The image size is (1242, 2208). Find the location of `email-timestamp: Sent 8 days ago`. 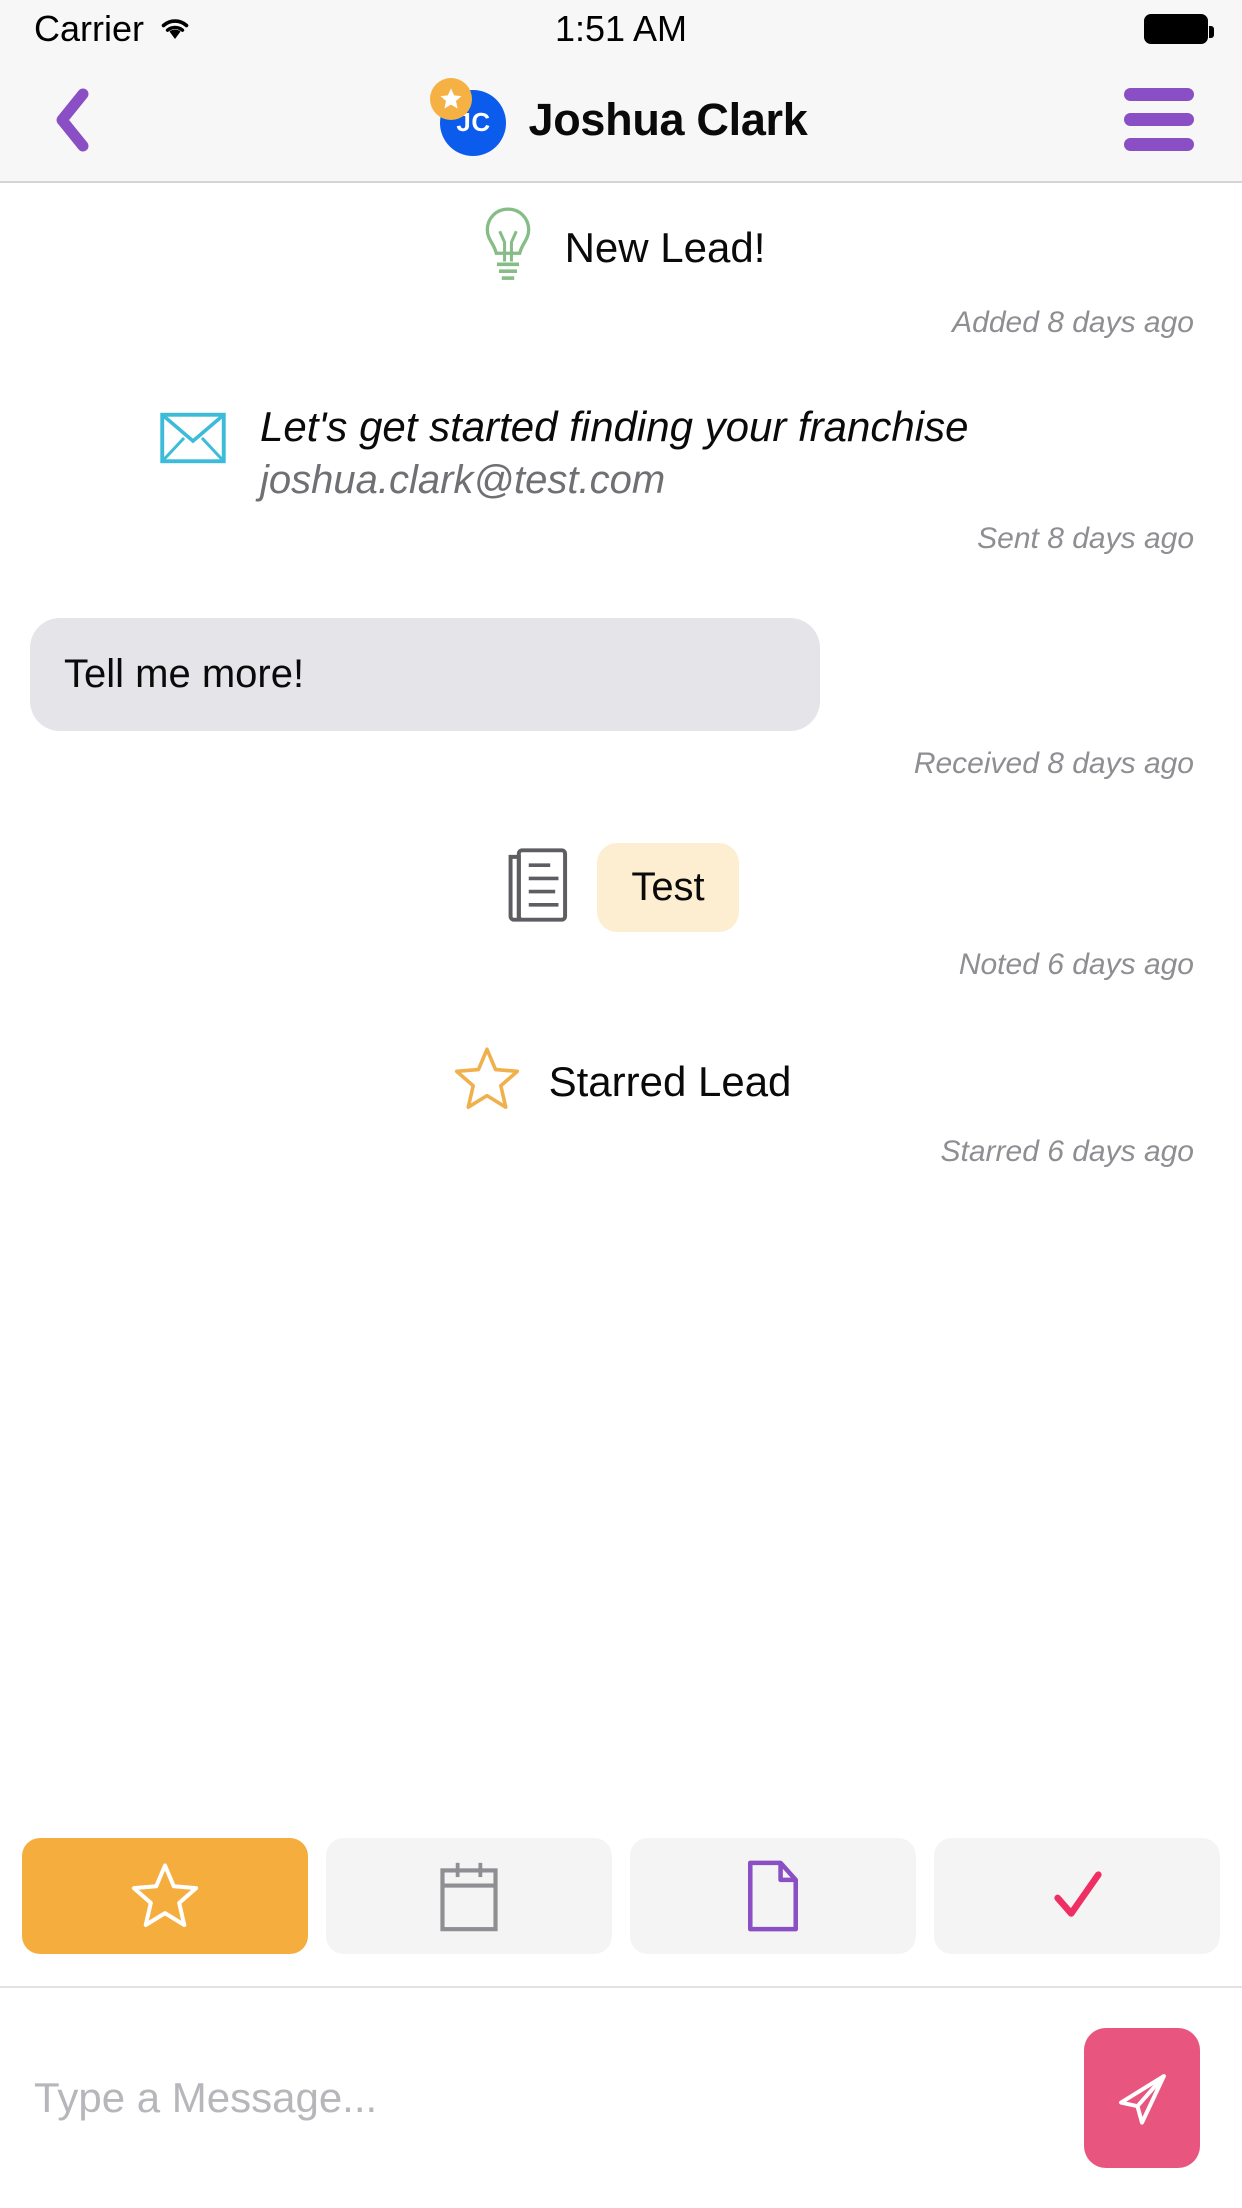

email-timestamp: Sent 8 days ago is located at coordinates (1085, 539).